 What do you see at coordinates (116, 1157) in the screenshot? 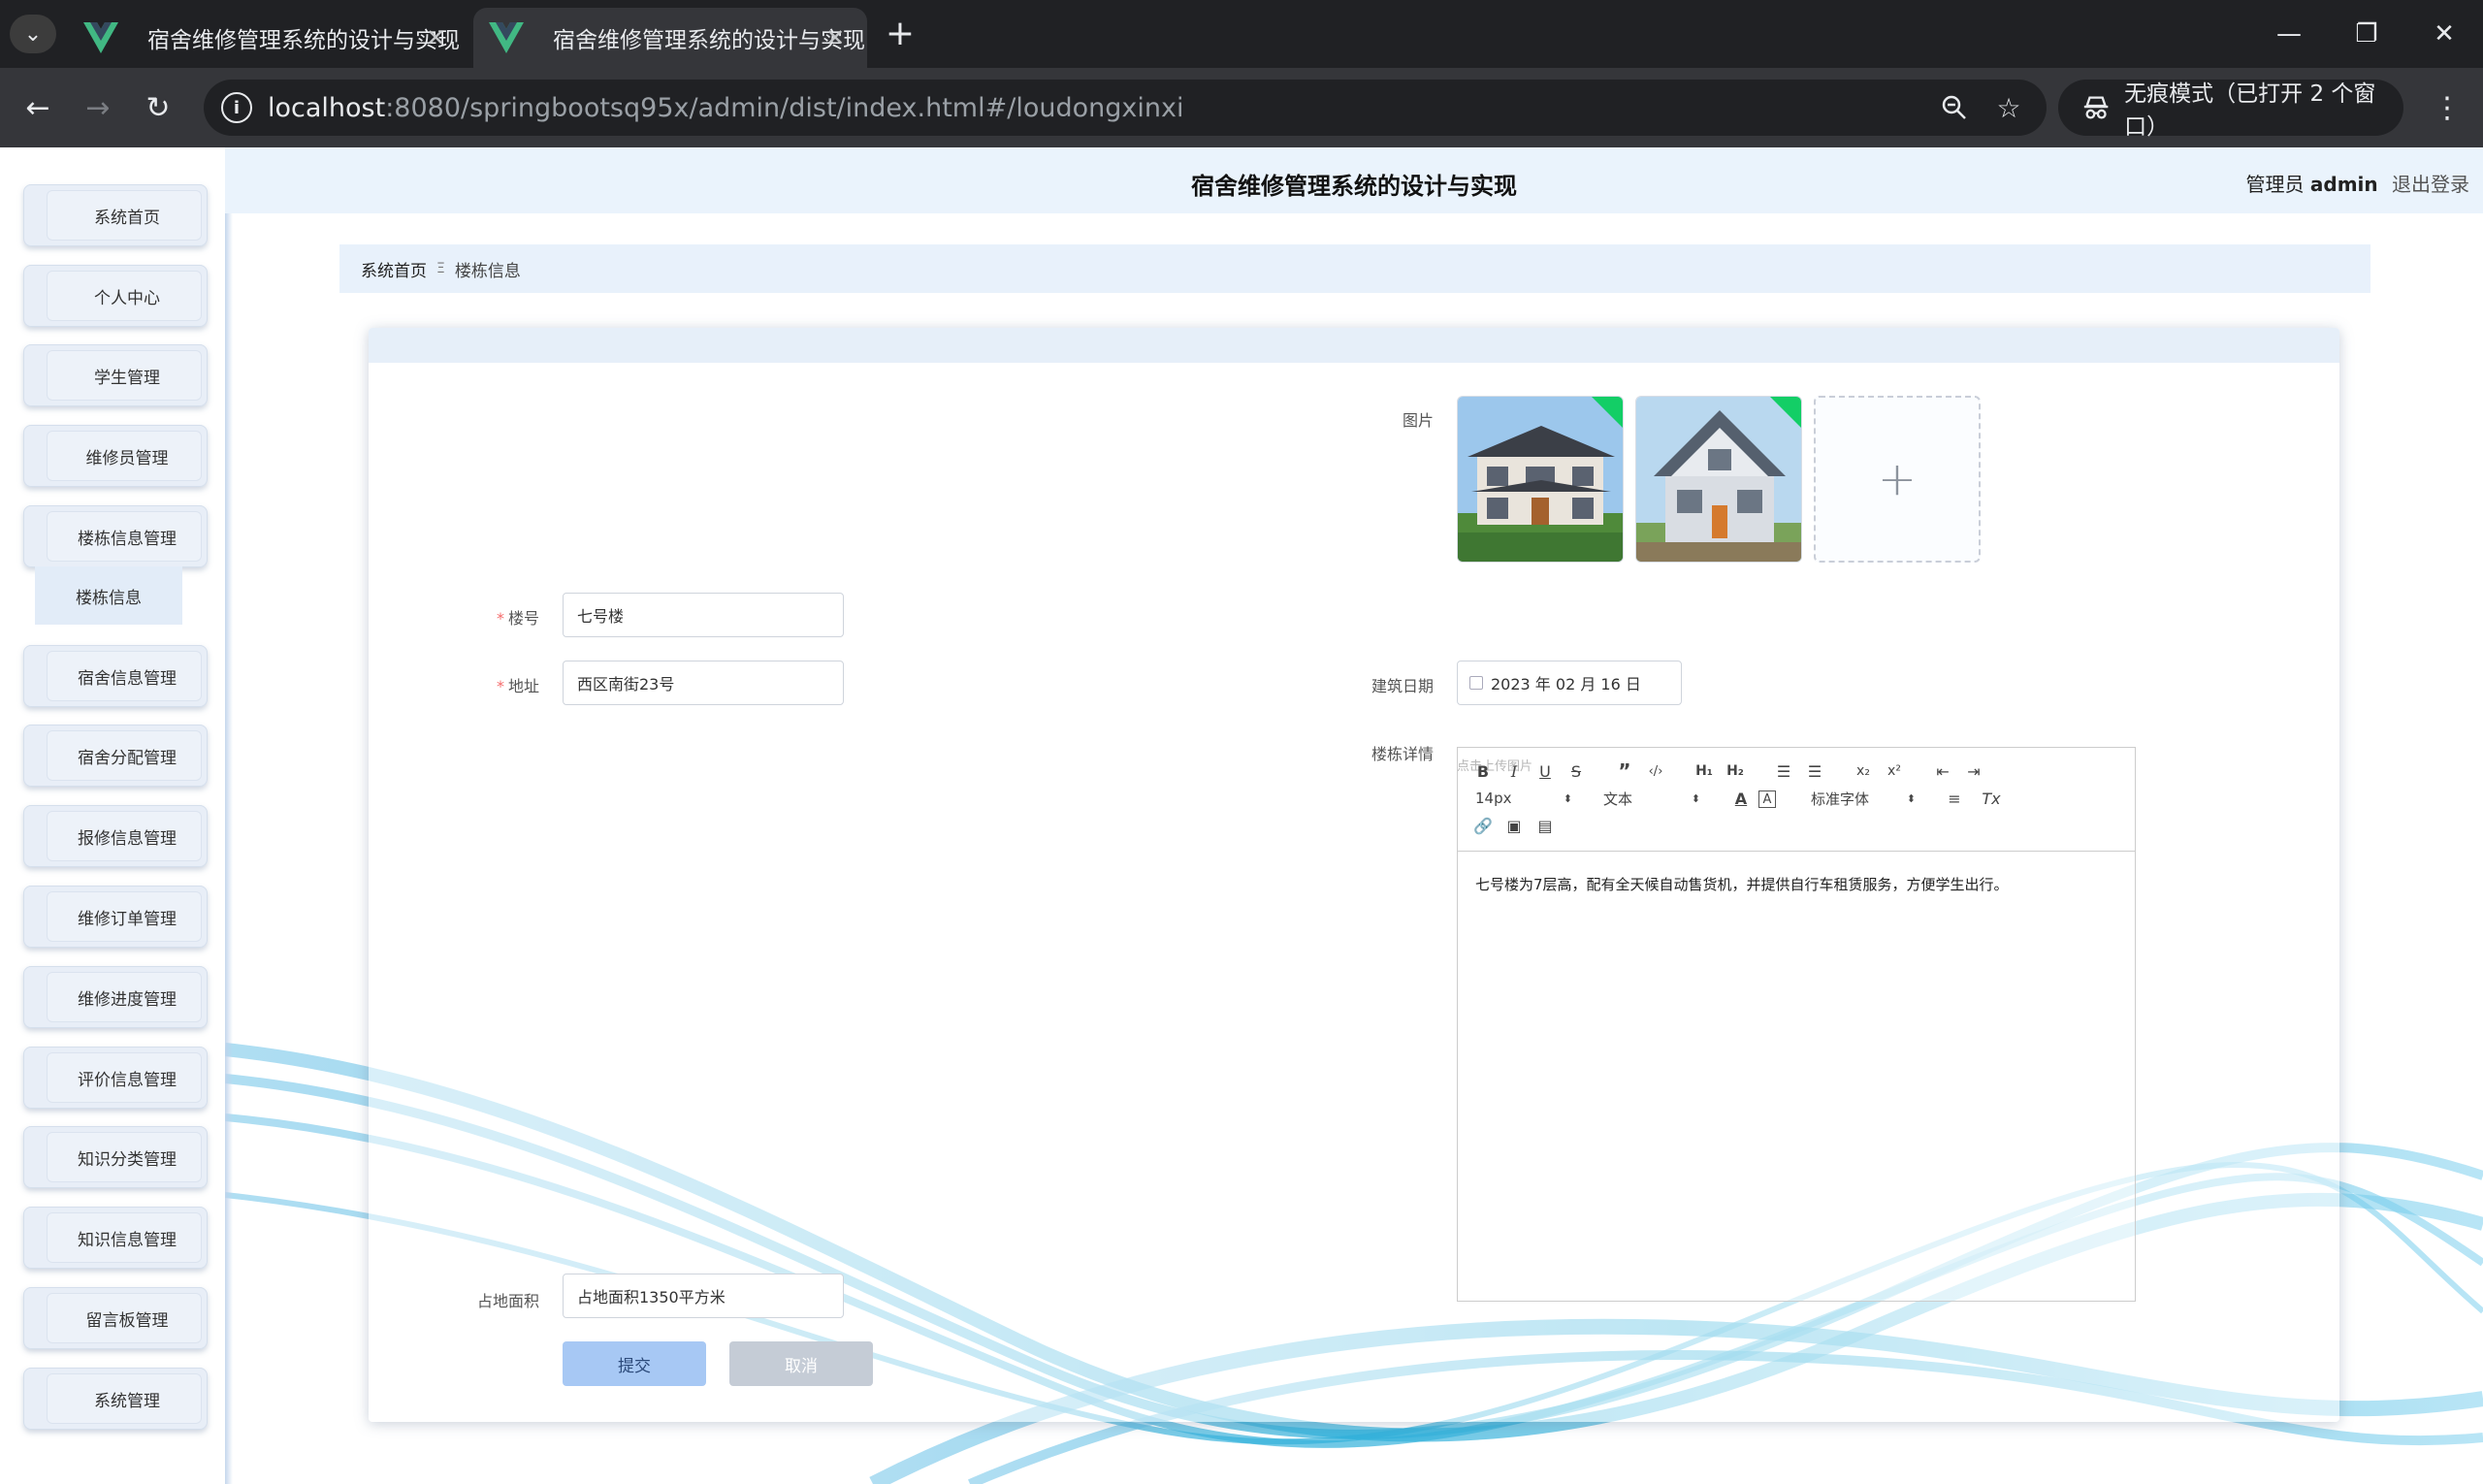
I see `sidebar-item-knowledge-categories: 知识分类管理` at bounding box center [116, 1157].